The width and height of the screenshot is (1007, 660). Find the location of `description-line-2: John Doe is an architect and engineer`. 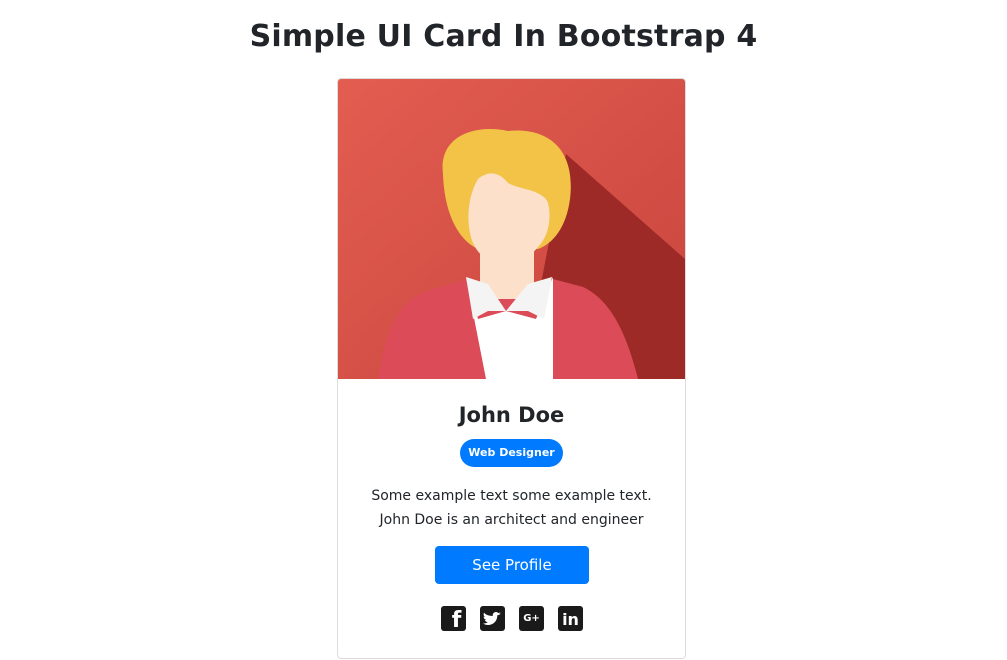

description-line-2: John Doe is an architect and engineer is located at coordinates (511, 520).